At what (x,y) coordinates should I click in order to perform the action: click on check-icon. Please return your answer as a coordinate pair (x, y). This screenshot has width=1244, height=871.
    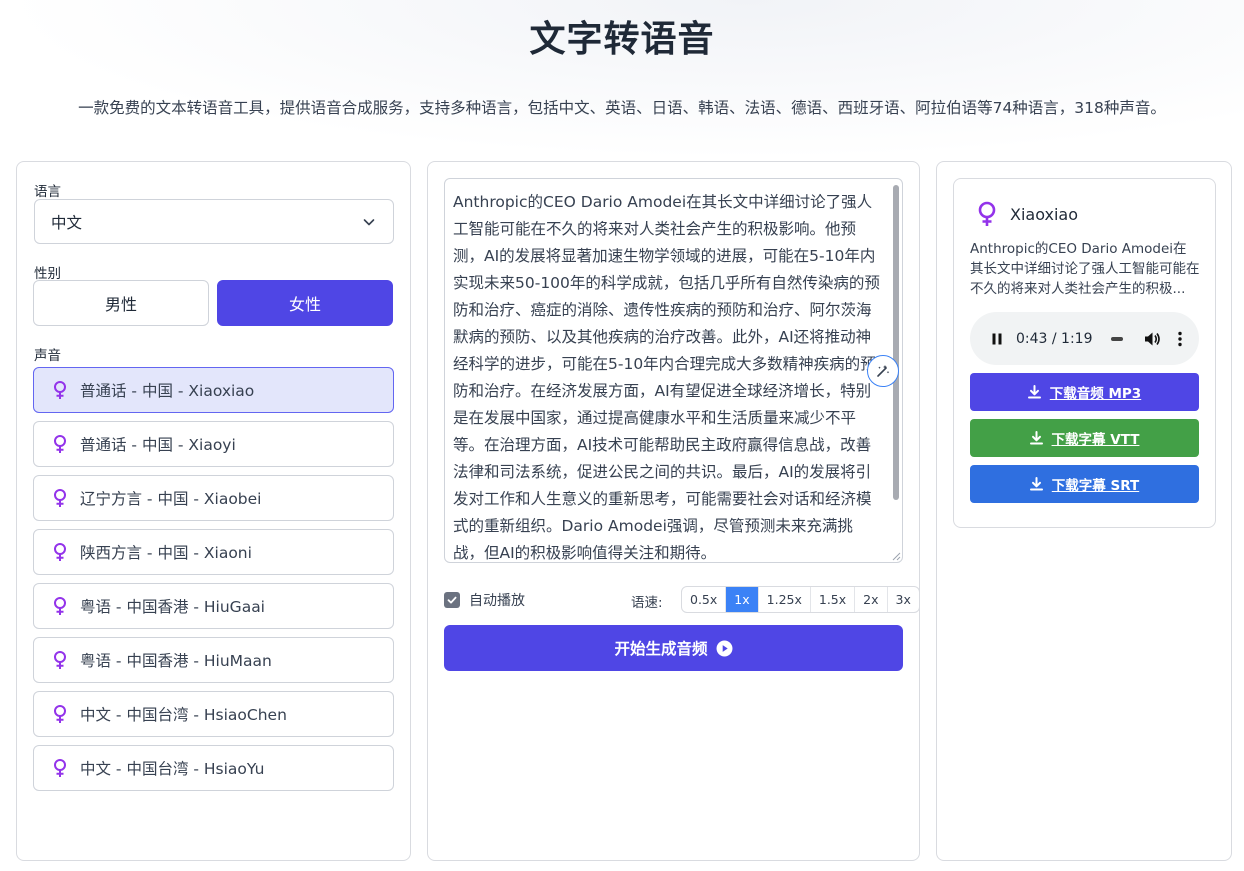
    Looking at the image, I should click on (452, 600).